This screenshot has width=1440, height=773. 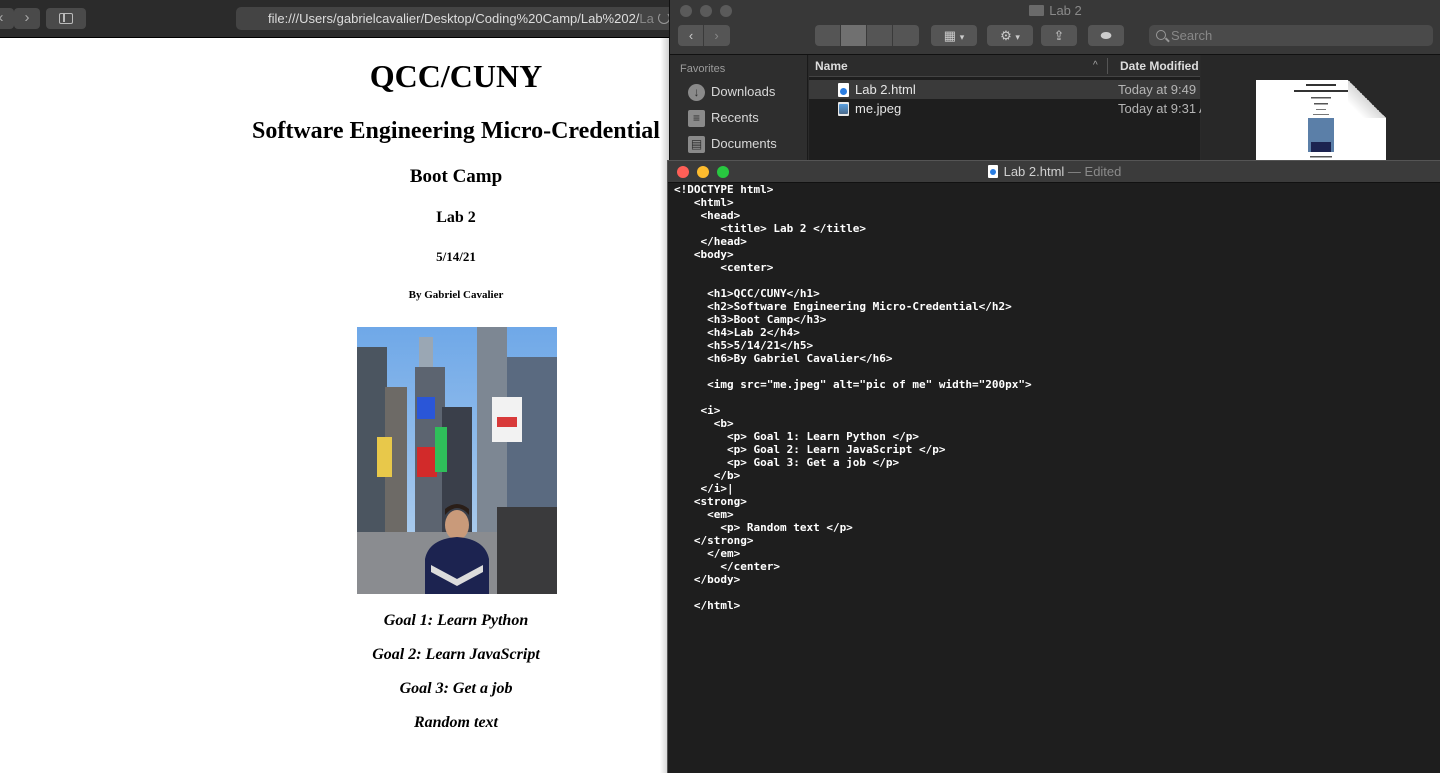 What do you see at coordinates (714, 540) in the screenshot?
I see `code-line: </strong>` at bounding box center [714, 540].